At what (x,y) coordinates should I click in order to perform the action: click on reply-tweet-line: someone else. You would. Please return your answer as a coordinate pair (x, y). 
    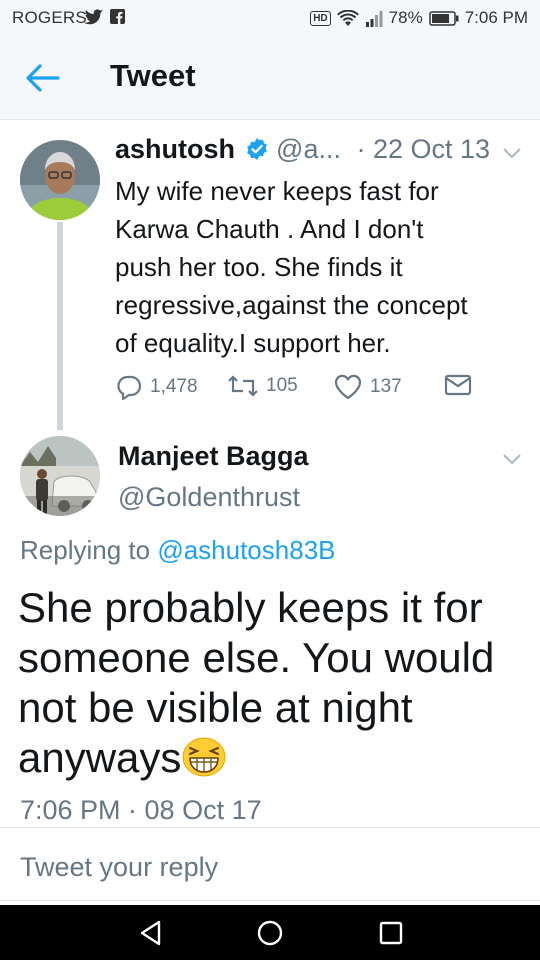
    Looking at the image, I should click on (256, 657).